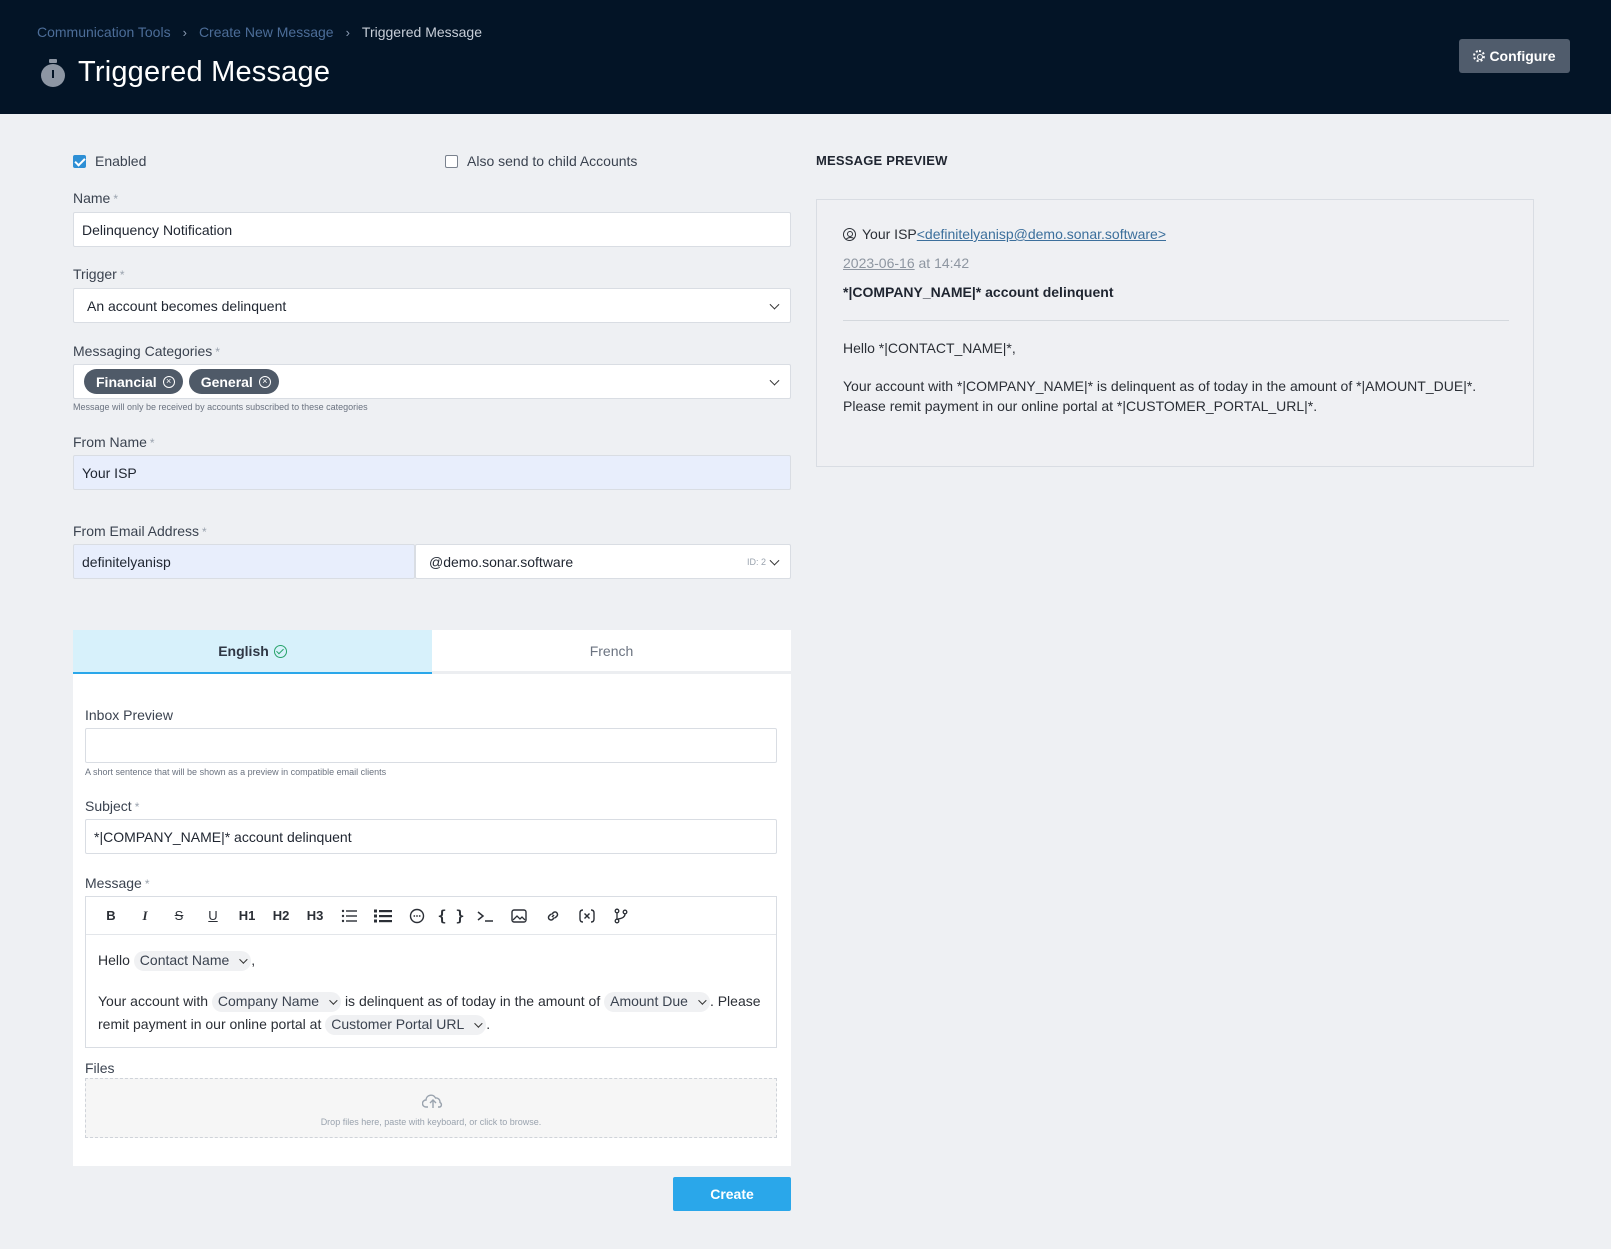 This screenshot has height=1249, width=1611. What do you see at coordinates (53, 72) in the screenshot?
I see `stopwatch-icon` at bounding box center [53, 72].